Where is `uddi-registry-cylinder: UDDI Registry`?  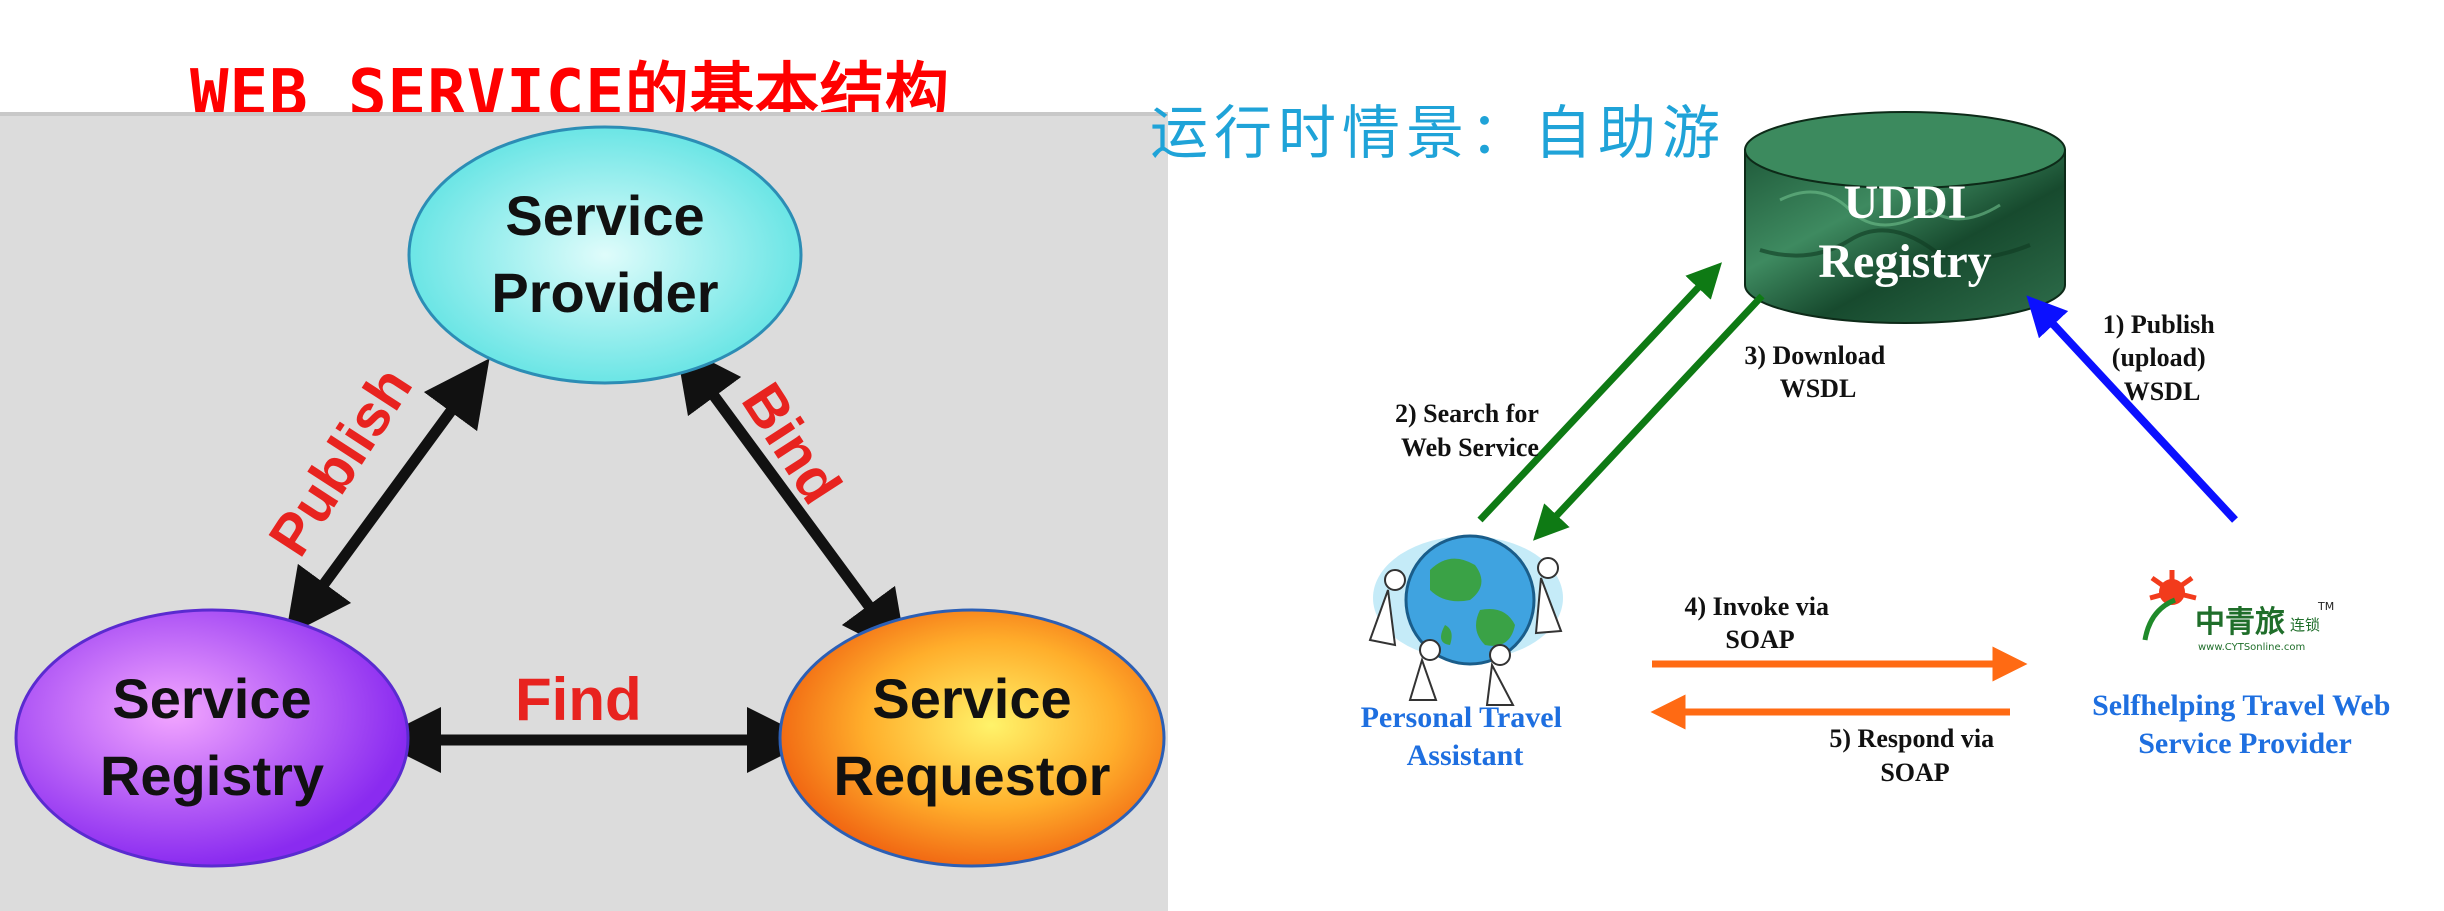
uddi-registry-cylinder: UDDI Registry is located at coordinates (1905, 217).